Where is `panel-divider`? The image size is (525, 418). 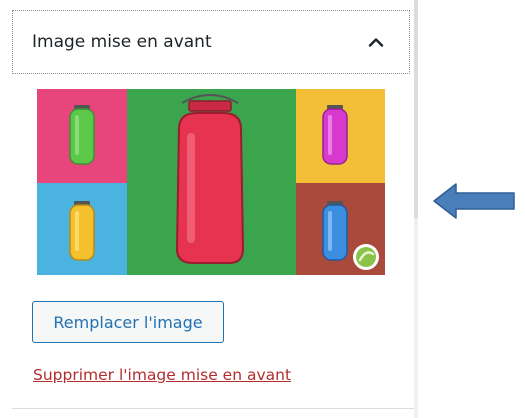
panel-divider is located at coordinates (213, 408).